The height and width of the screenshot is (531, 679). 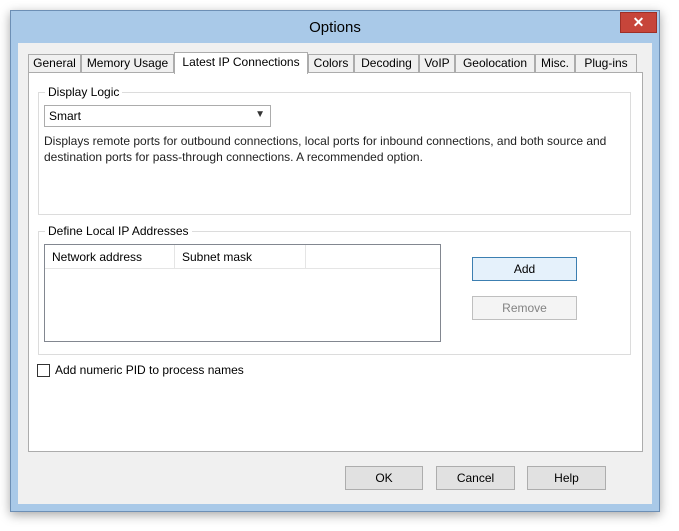 I want to click on remove-button: Remove, so click(x=524, y=308).